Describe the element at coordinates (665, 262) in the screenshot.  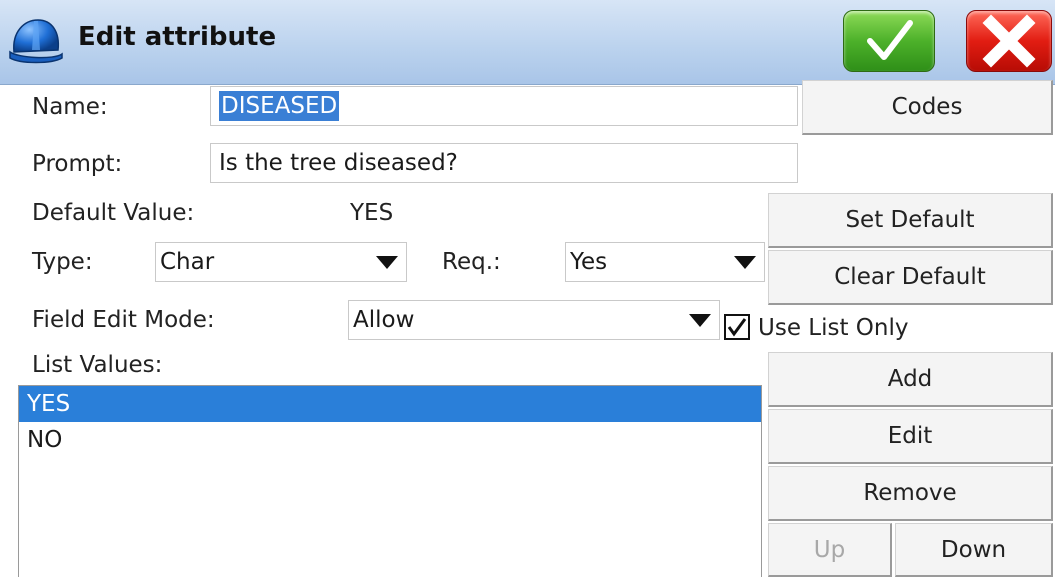
I see `required-select: Yes` at that location.